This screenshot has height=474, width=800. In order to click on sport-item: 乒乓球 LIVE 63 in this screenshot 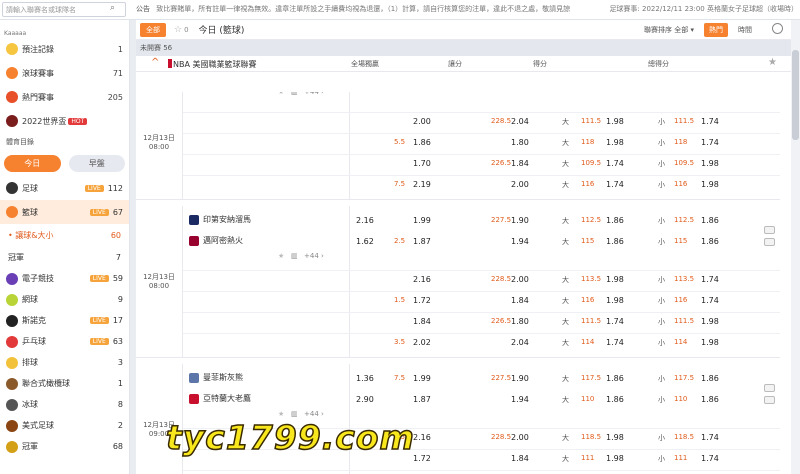, I will do `click(64, 341)`.